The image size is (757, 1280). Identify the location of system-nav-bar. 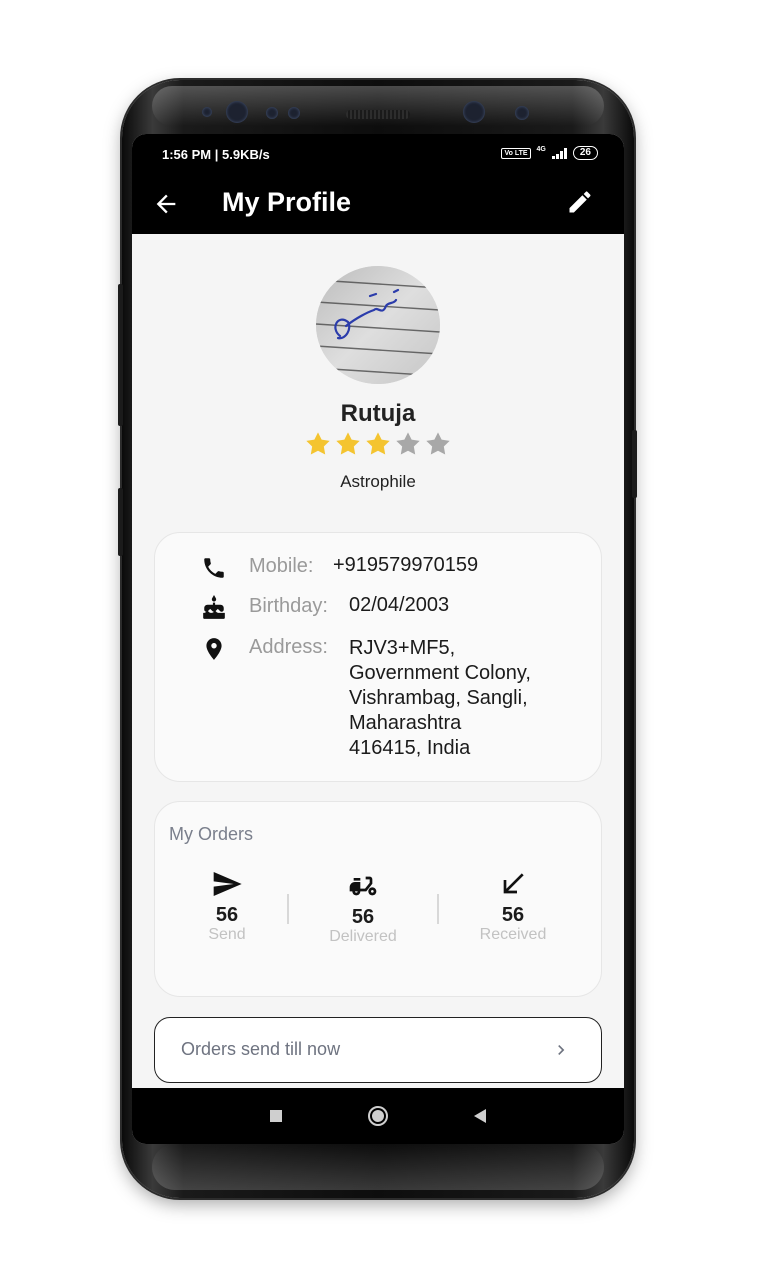
(378, 1116).